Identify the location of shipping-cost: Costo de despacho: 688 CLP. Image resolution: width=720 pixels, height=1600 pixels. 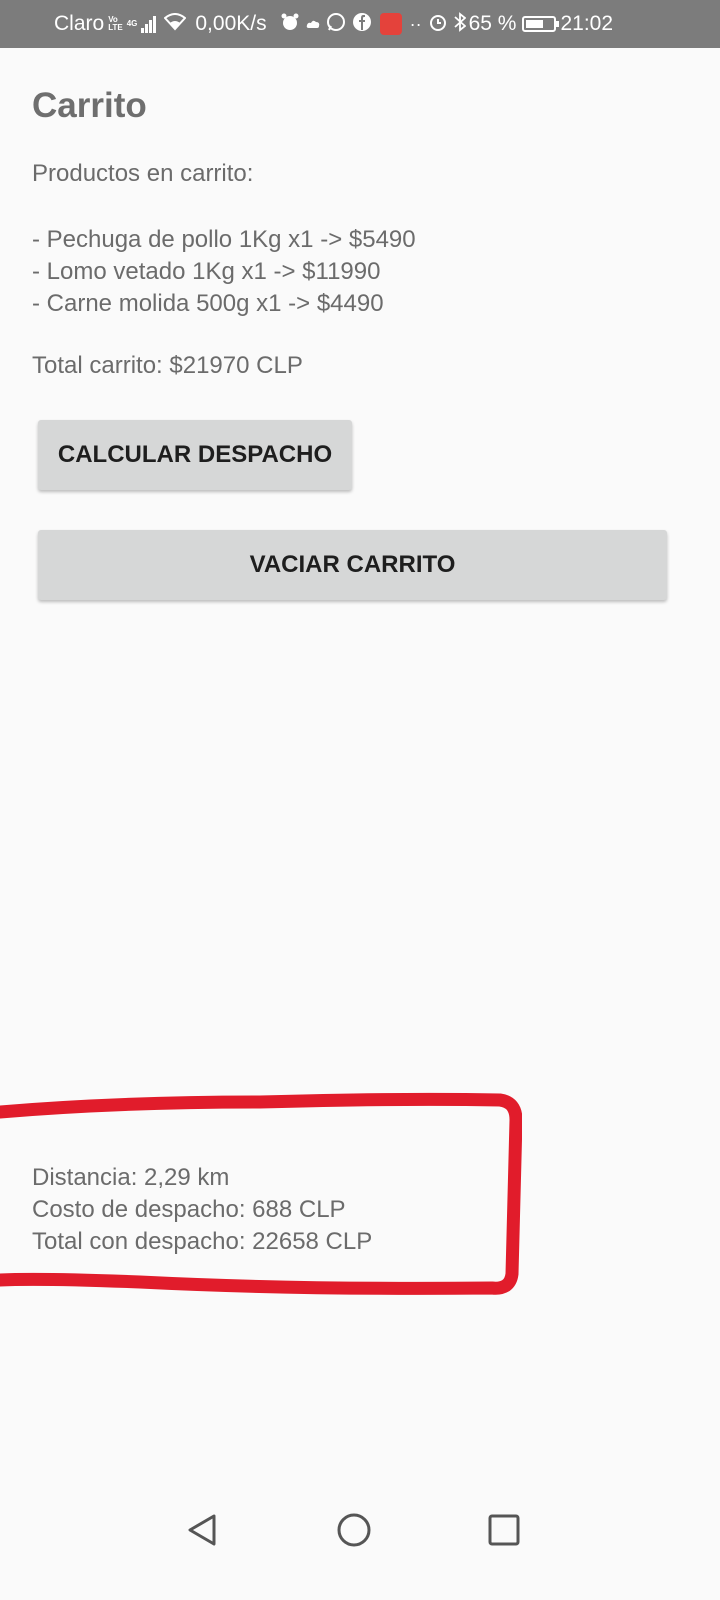
(189, 1209).